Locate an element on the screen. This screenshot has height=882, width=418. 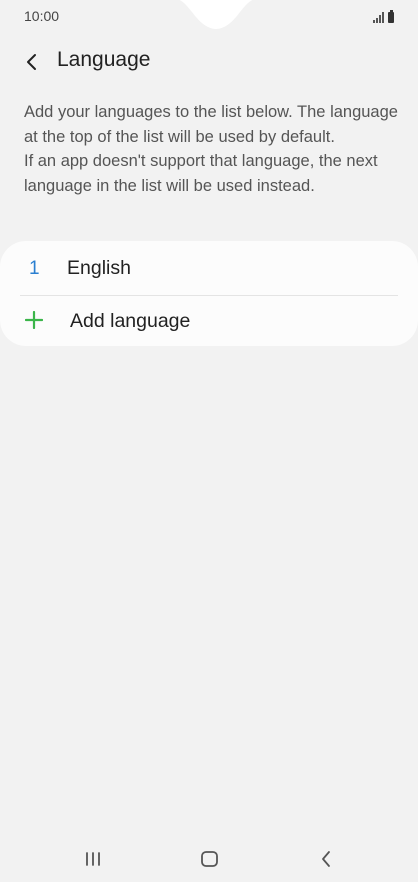
signal-icon is located at coordinates (378, 17).